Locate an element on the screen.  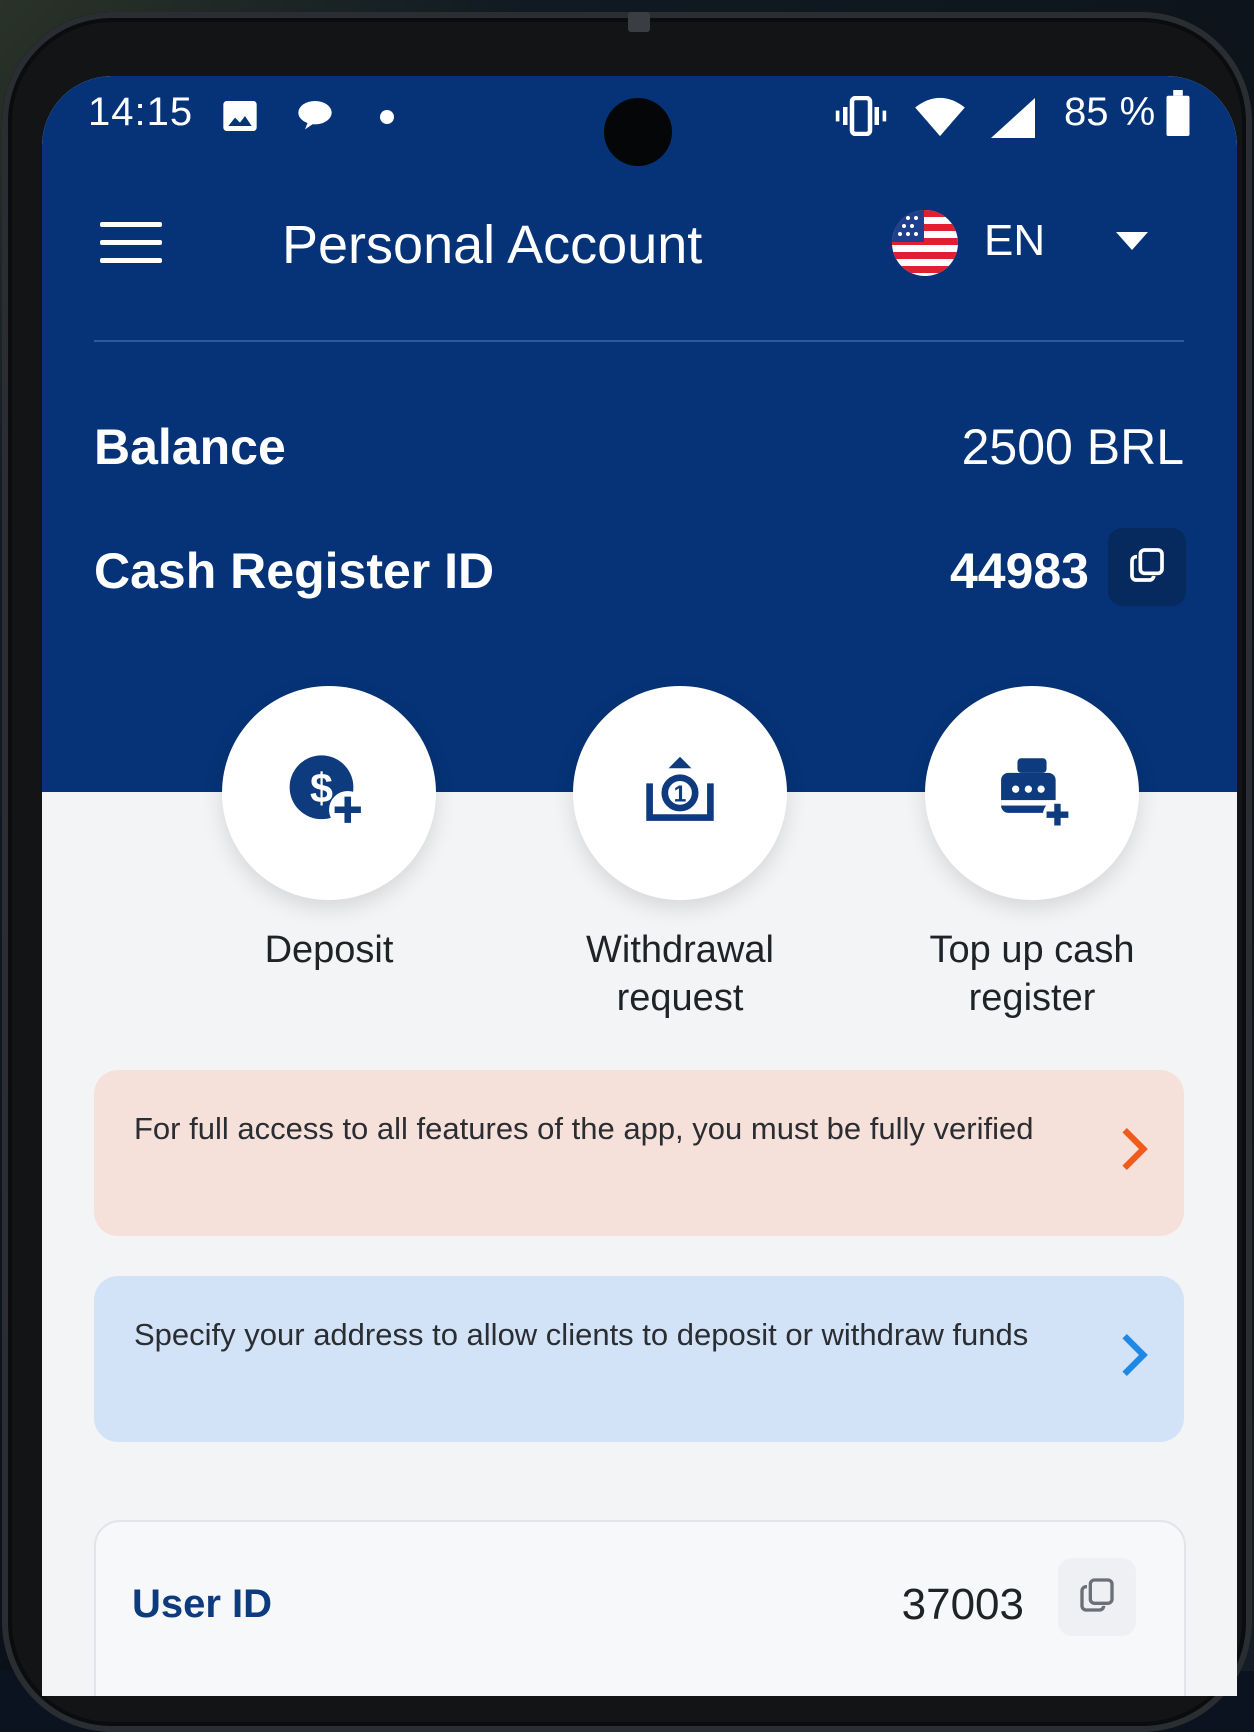
balance-label: Balance is located at coordinates (190, 447).